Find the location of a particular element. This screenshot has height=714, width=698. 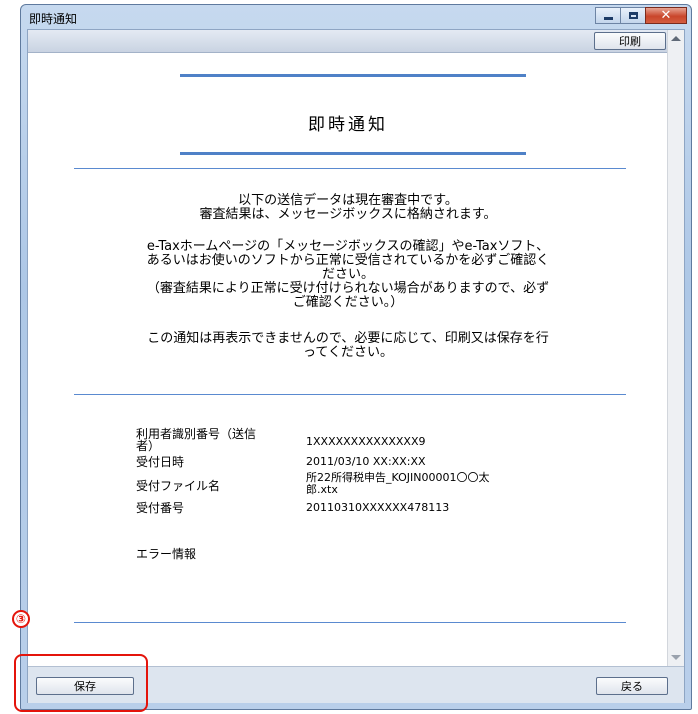

message-line: ご確認ください。） is located at coordinates (348, 302).